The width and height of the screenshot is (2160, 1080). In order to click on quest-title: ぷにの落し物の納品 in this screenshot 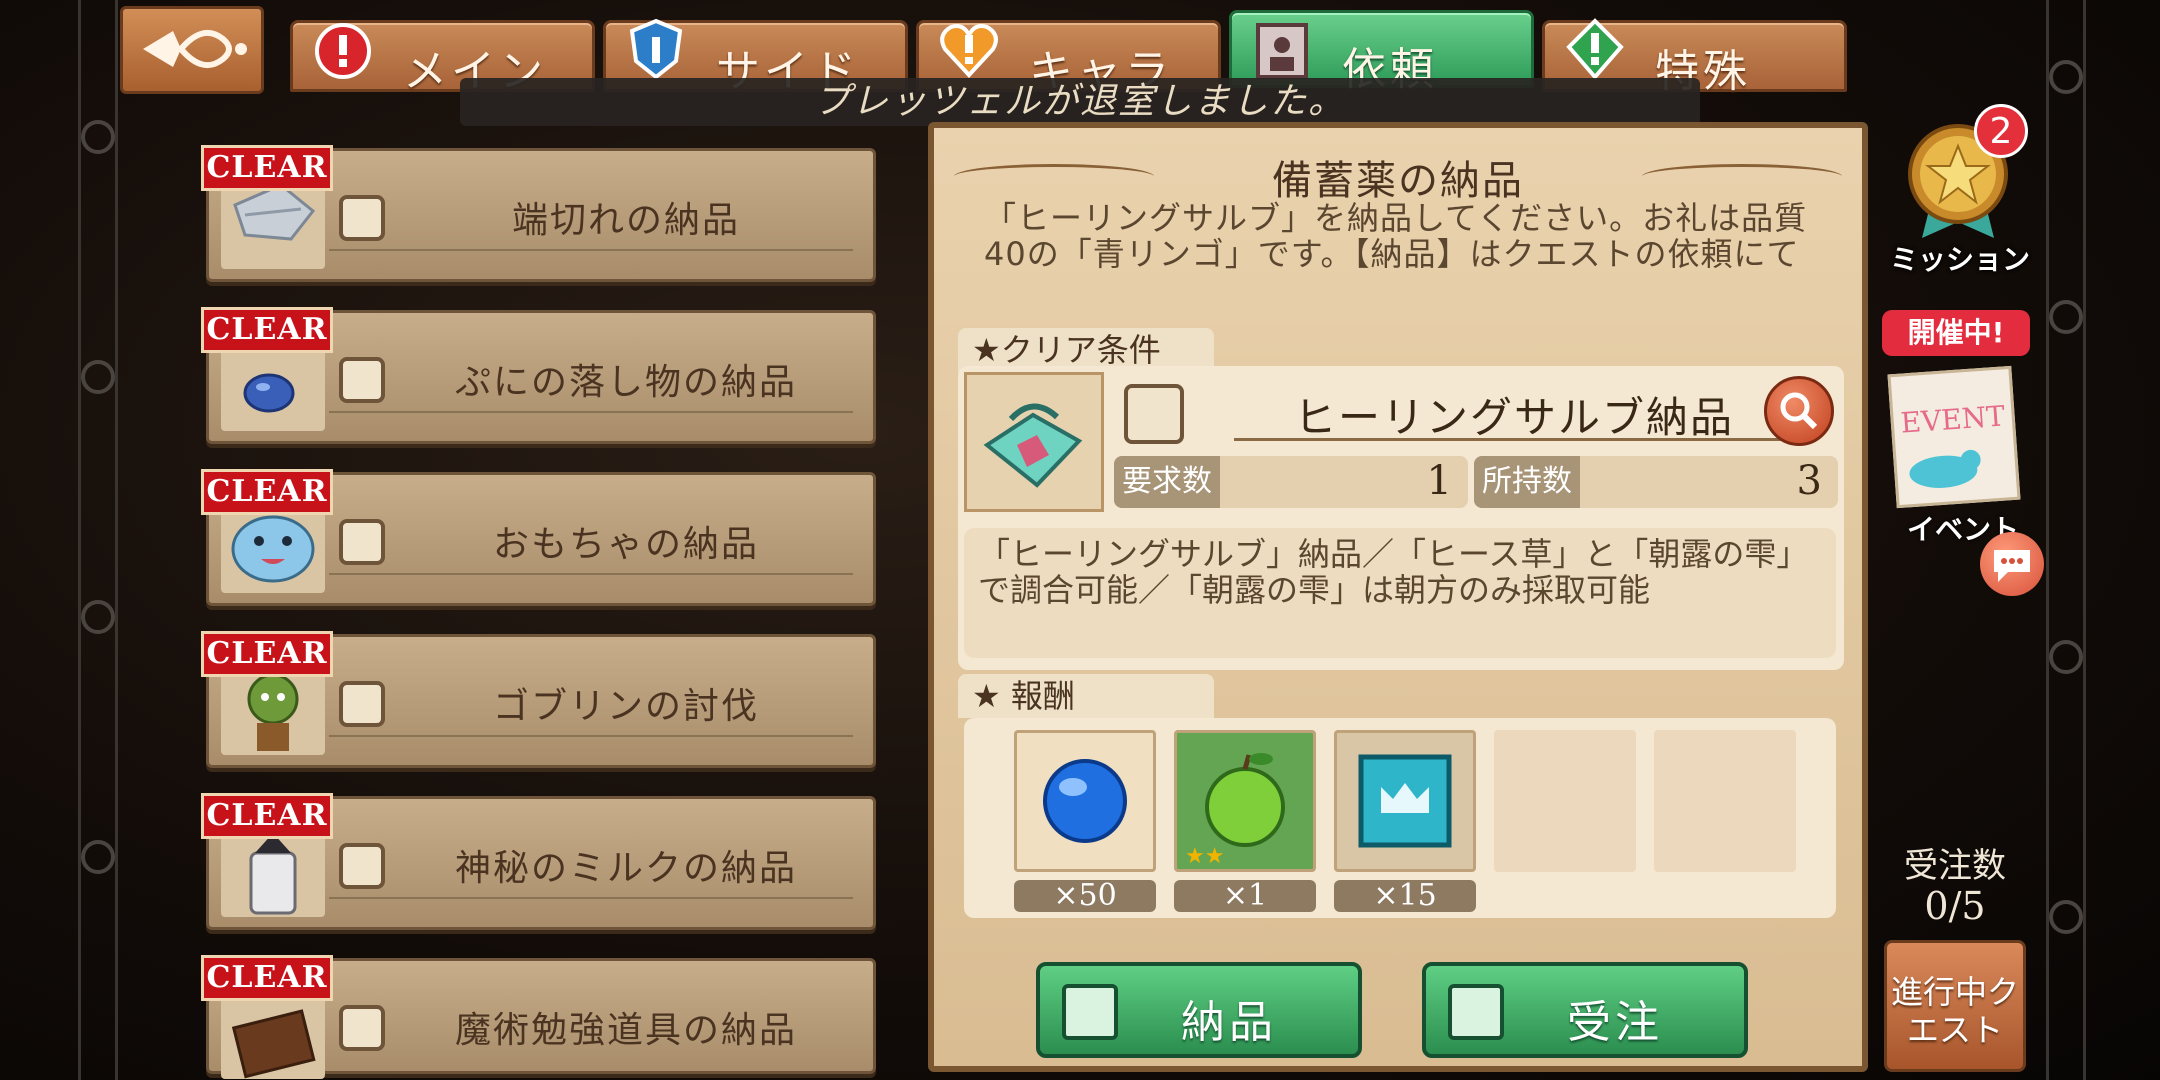, I will do `click(625, 382)`.